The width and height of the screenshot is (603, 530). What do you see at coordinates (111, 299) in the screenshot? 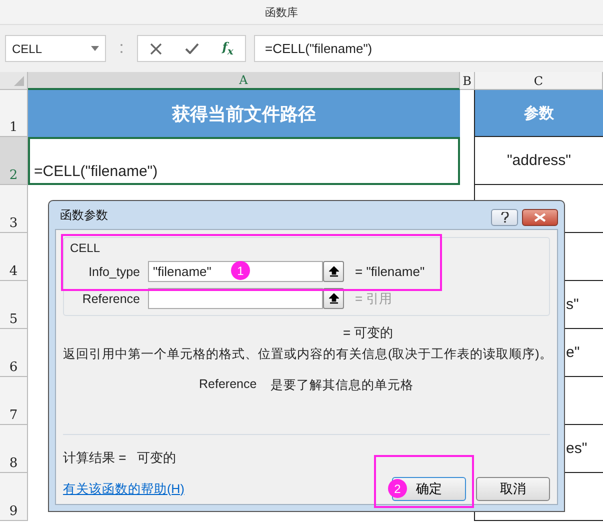
I see `argument-label: Reference` at bounding box center [111, 299].